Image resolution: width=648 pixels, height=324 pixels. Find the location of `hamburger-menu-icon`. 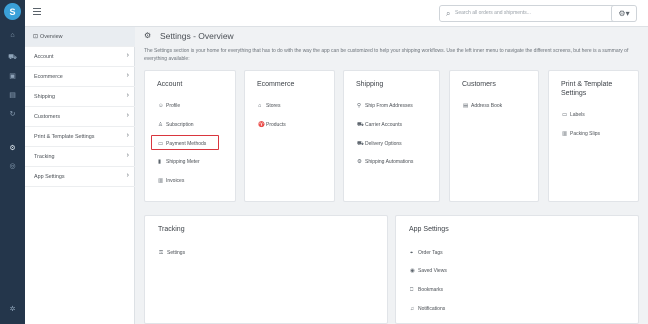

hamburger-menu-icon is located at coordinates (37, 12).